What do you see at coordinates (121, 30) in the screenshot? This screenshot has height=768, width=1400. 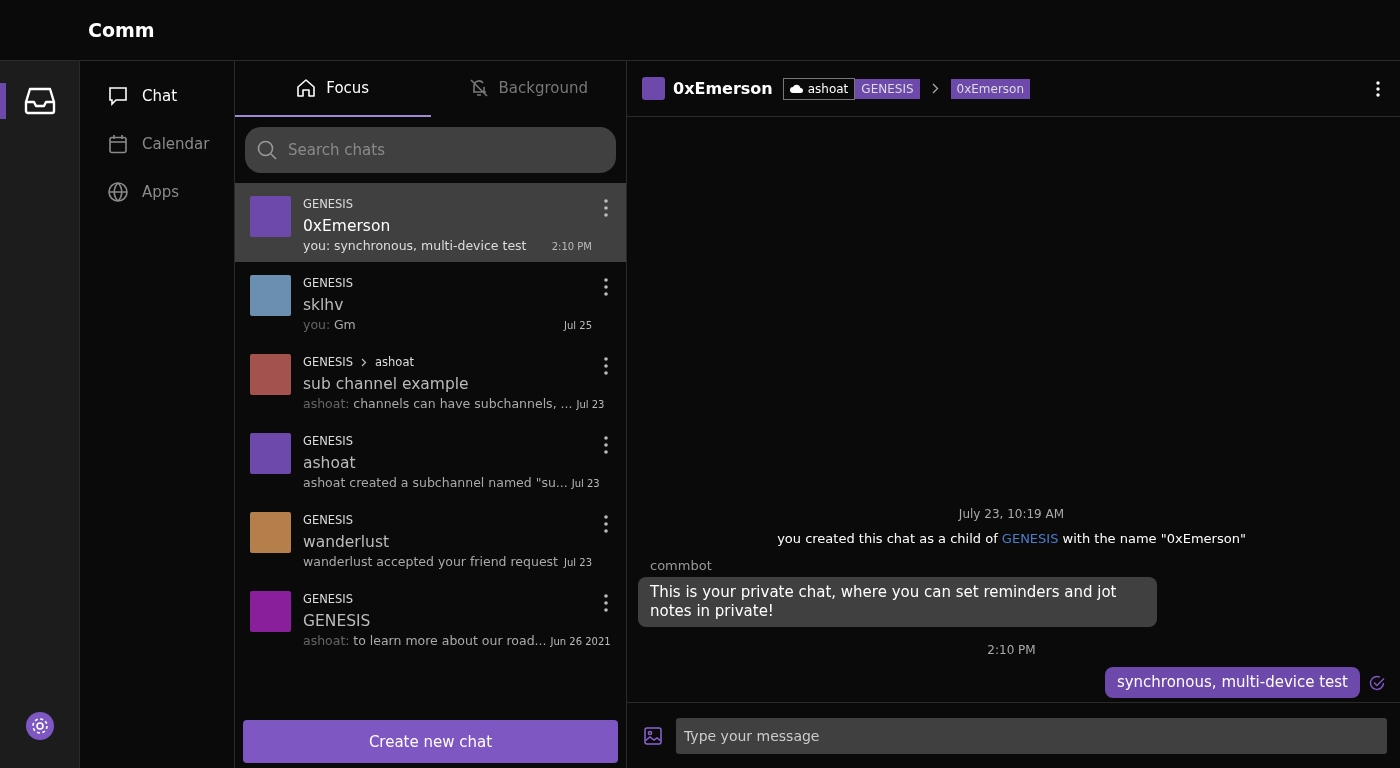 I see `app-title: Comm` at bounding box center [121, 30].